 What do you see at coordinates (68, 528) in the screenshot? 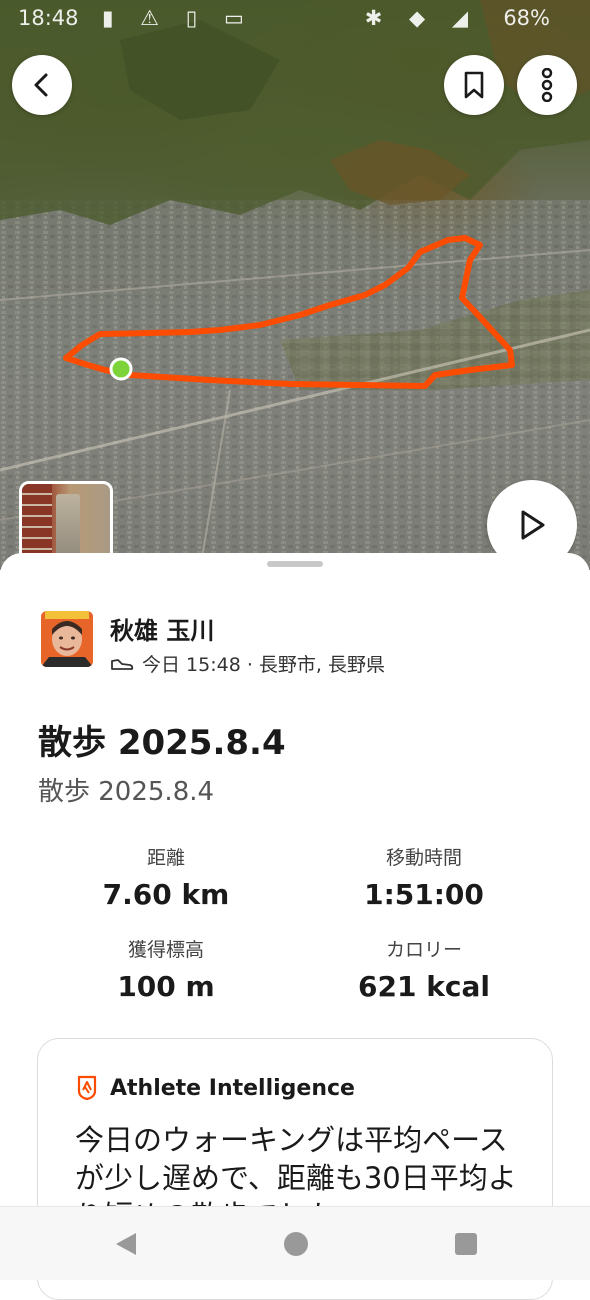
I see `photo-stone-monument` at bounding box center [68, 528].